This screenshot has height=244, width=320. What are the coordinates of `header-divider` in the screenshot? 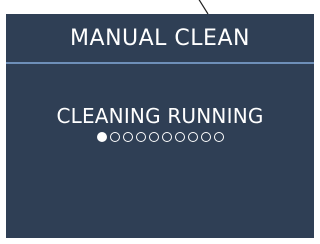 It's located at (160, 63).